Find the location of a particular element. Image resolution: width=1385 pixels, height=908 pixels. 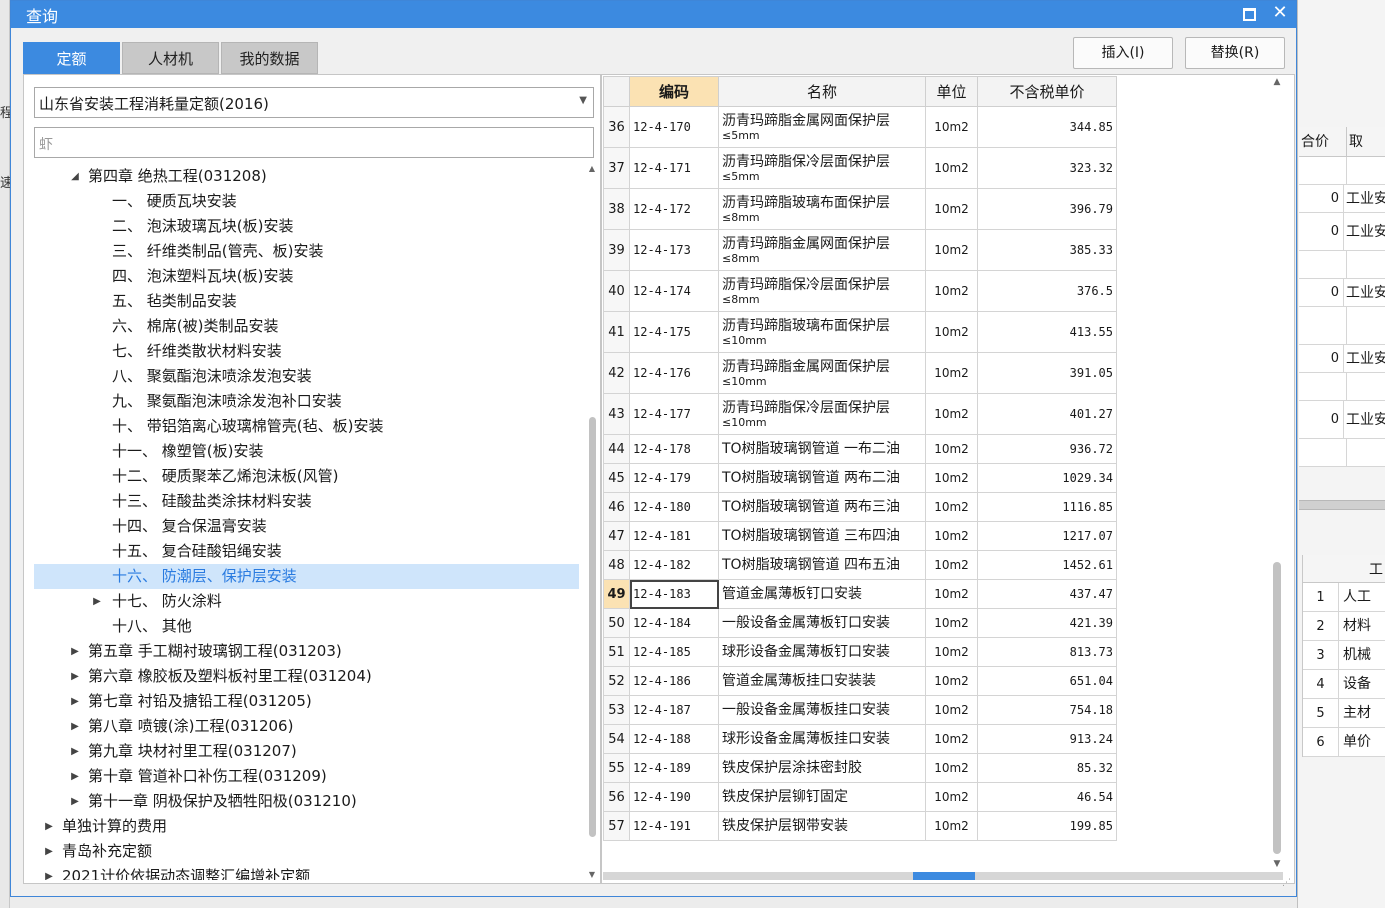

collapse-icon: ◢ is located at coordinates (75, 176).